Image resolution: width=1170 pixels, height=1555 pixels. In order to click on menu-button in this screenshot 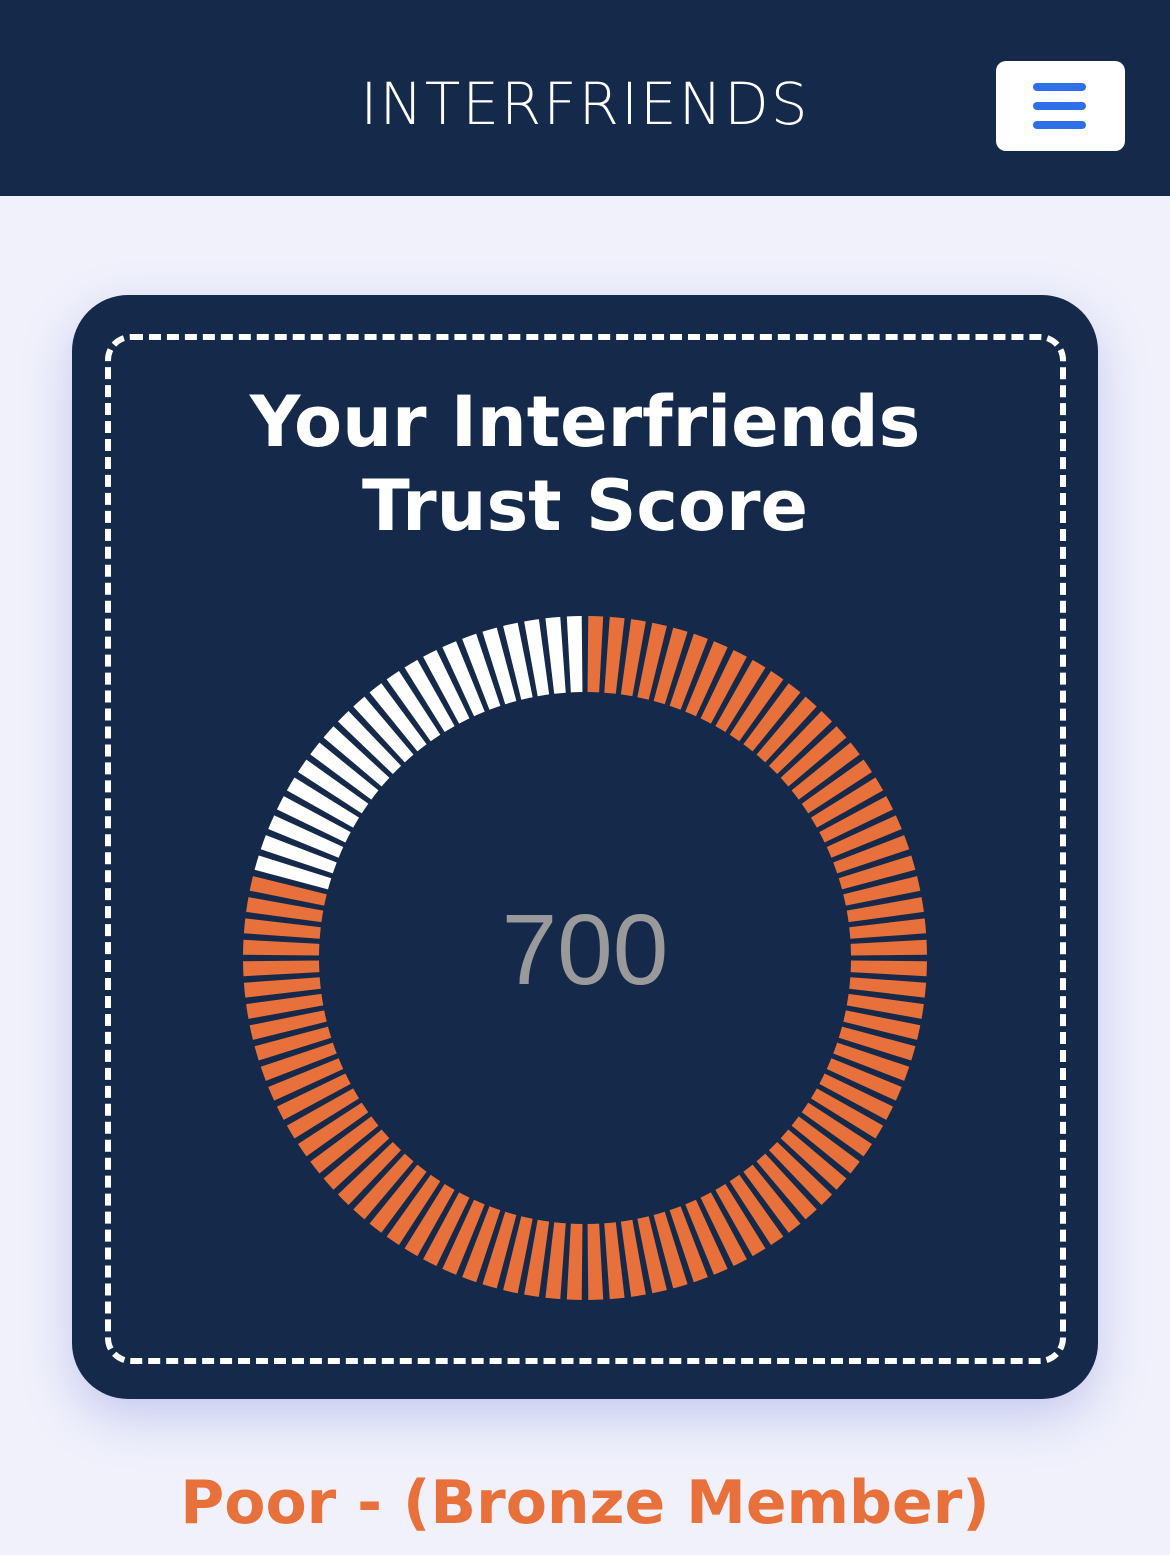, I will do `click(1060, 106)`.